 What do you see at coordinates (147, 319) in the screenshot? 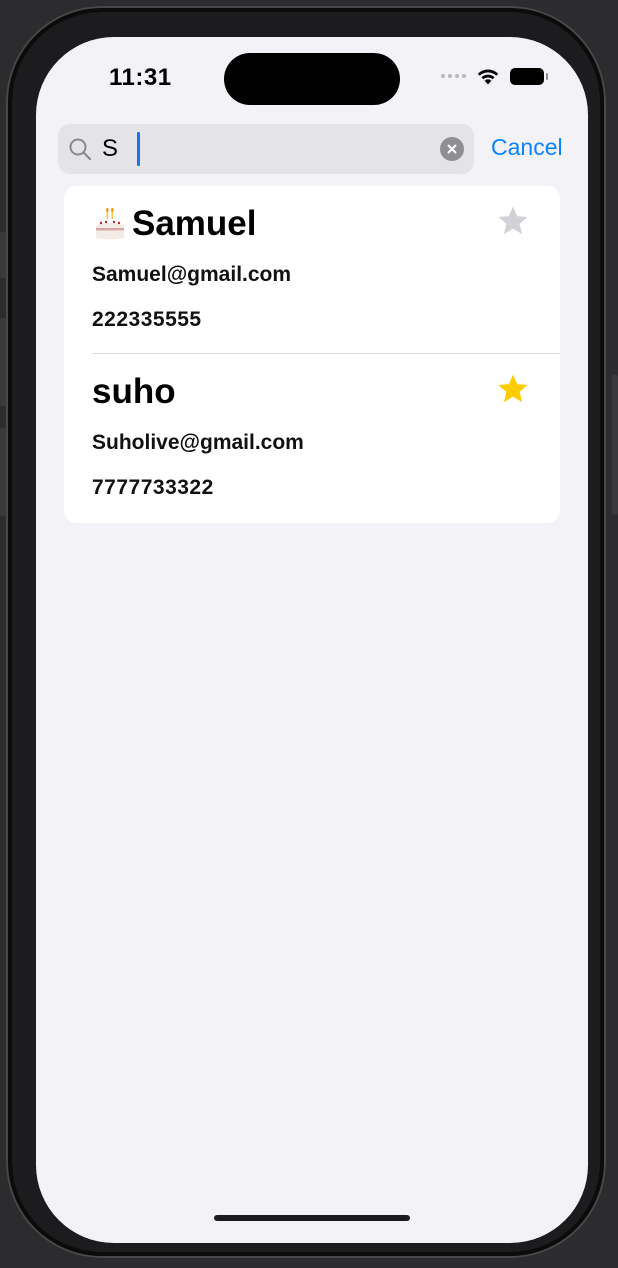
I see `contact-phone: 222335555` at bounding box center [147, 319].